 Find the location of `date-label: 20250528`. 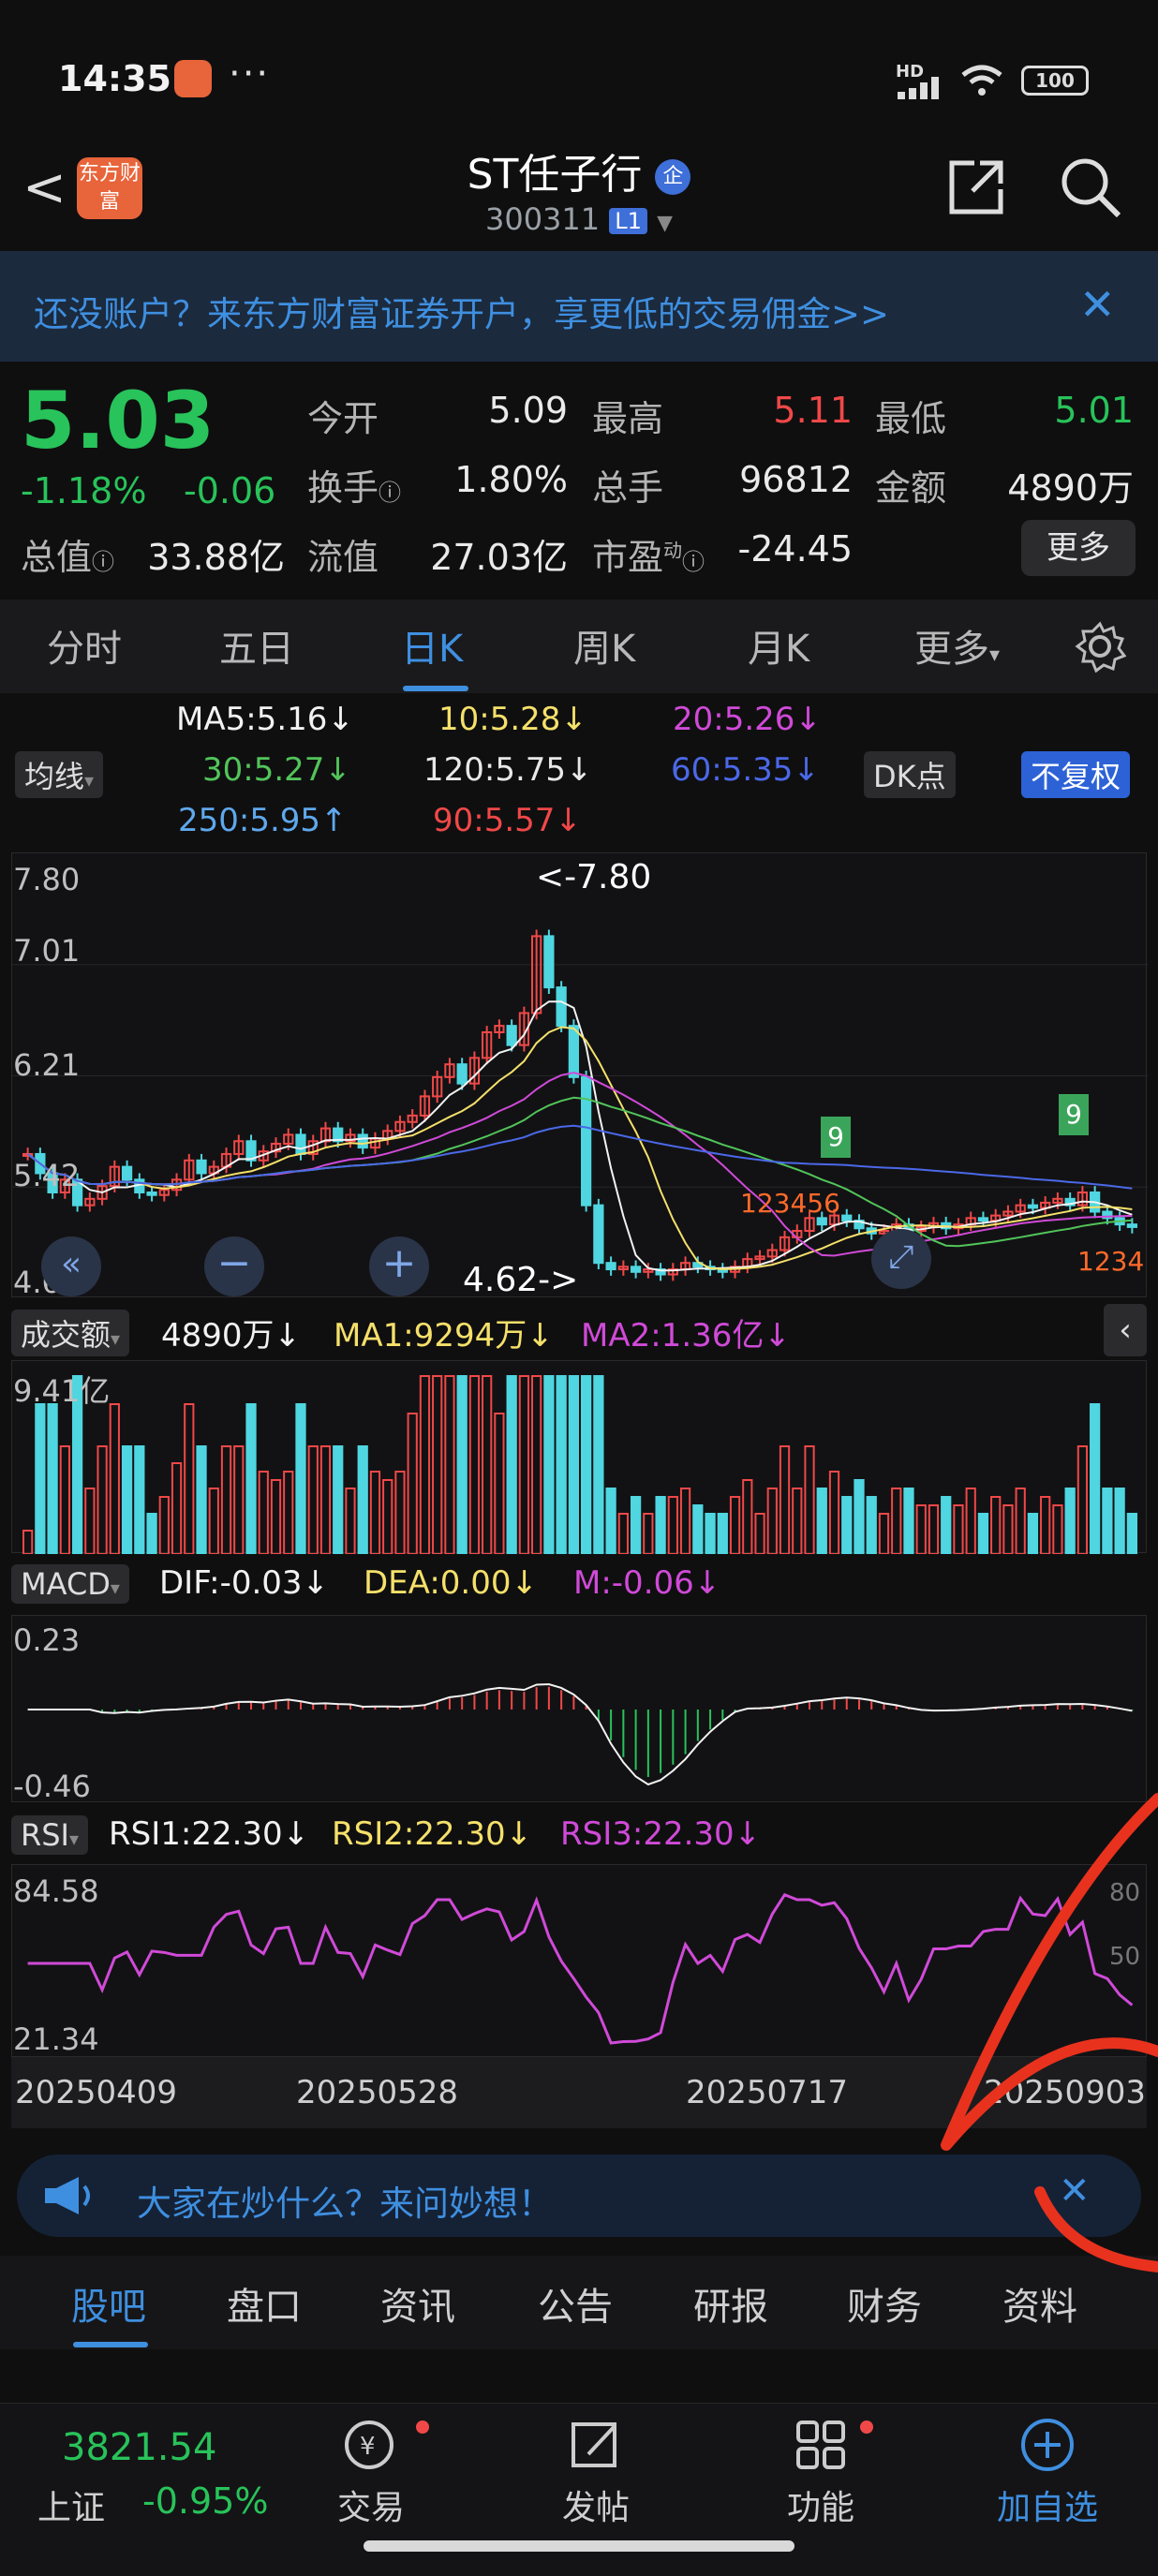

date-label: 20250528 is located at coordinates (377, 2092).